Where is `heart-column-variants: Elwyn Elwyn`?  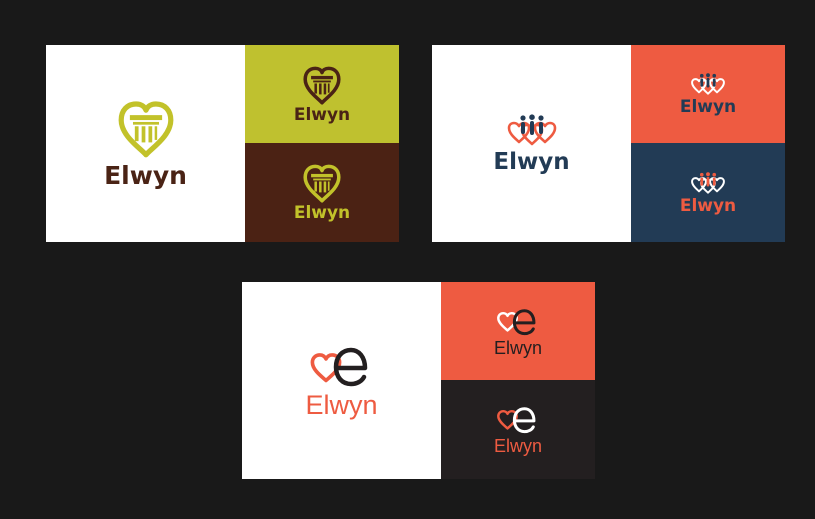 heart-column-variants: Elwyn Elwyn is located at coordinates (322, 143).